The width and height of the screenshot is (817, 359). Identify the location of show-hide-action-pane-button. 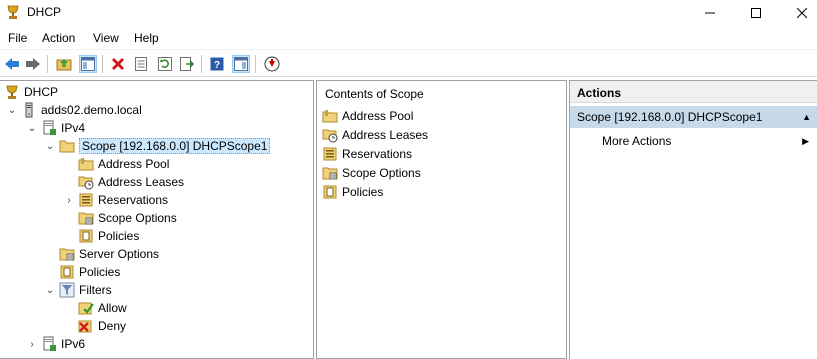
(241, 64).